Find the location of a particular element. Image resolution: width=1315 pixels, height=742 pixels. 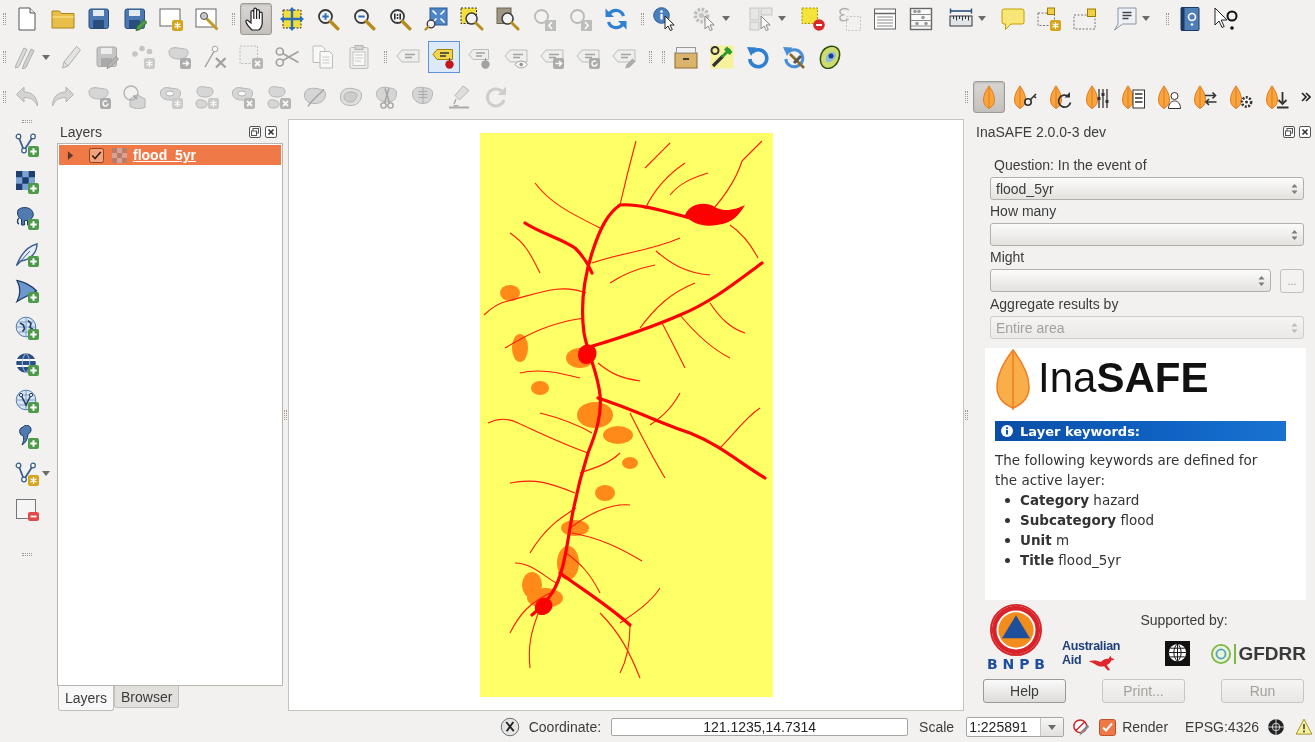

layer-checkbox is located at coordinates (96, 155).